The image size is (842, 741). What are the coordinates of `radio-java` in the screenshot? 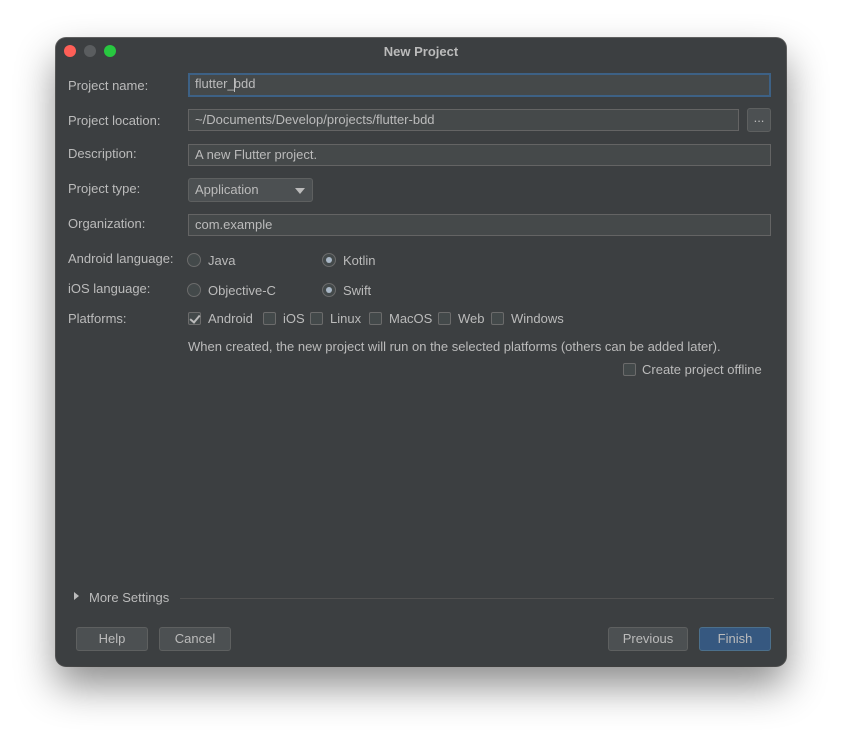 It's located at (194, 260).